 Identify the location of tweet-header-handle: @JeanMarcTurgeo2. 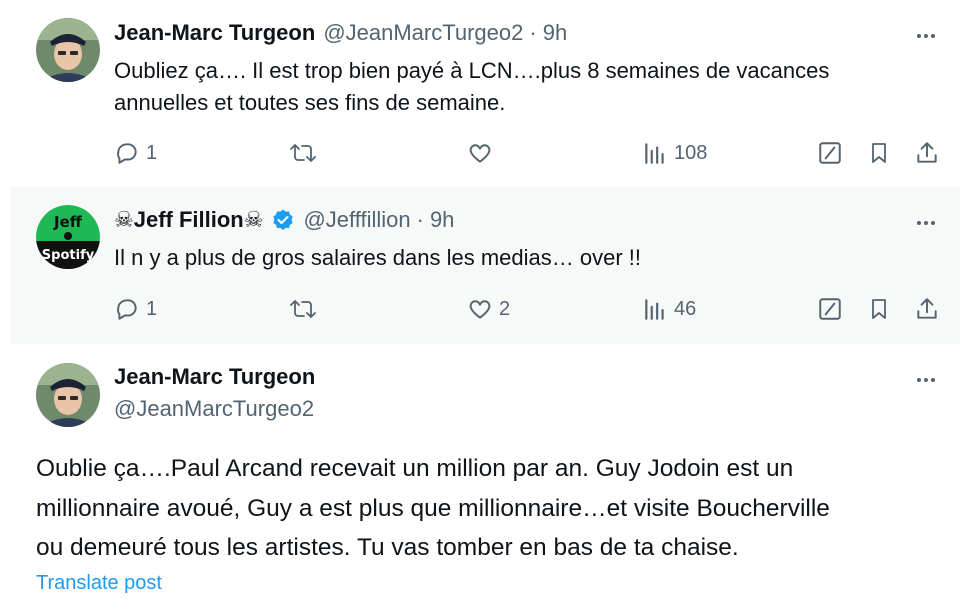
(214, 409).